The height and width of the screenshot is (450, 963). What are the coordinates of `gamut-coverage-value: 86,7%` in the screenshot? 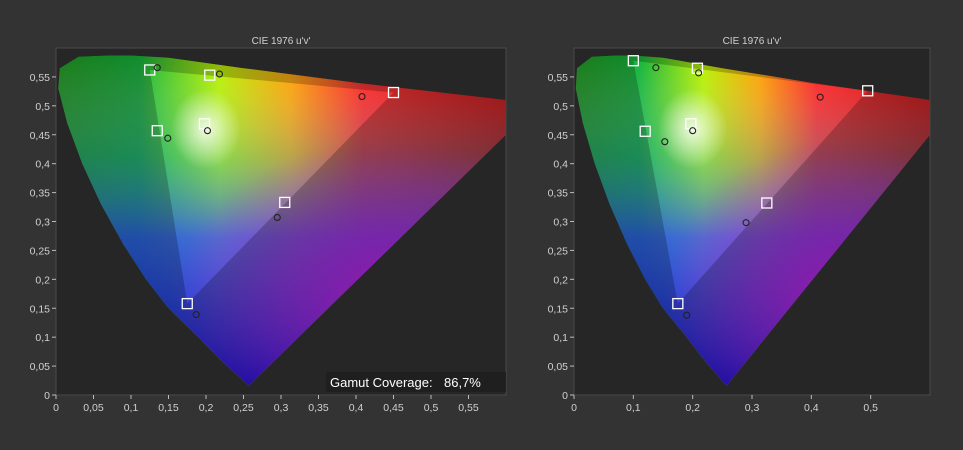 It's located at (462, 382).